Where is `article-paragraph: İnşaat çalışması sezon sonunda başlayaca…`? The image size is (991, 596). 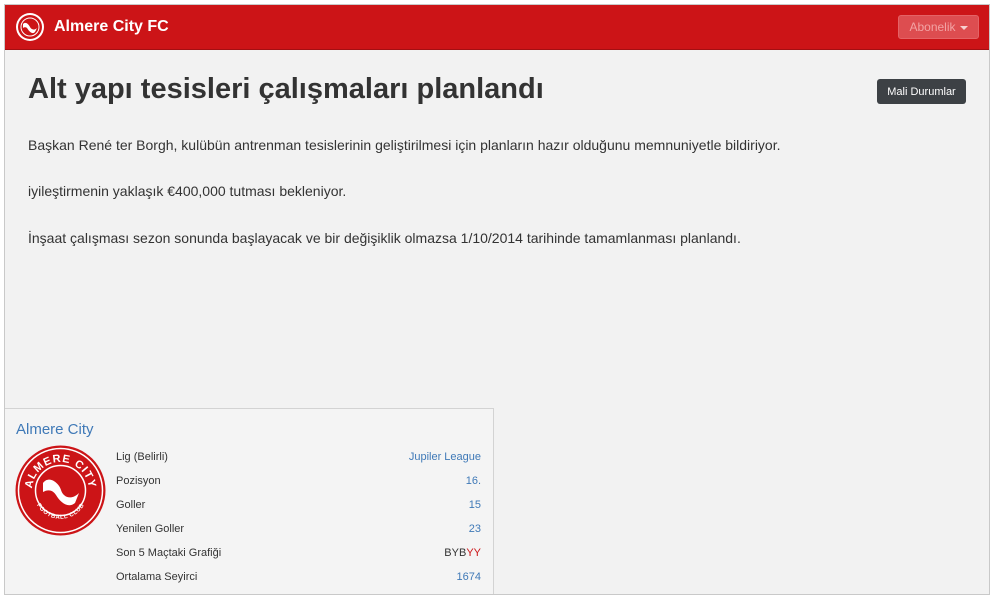
article-paragraph: İnşaat çalışması sezon sonunda başlayaca… is located at coordinates (384, 238).